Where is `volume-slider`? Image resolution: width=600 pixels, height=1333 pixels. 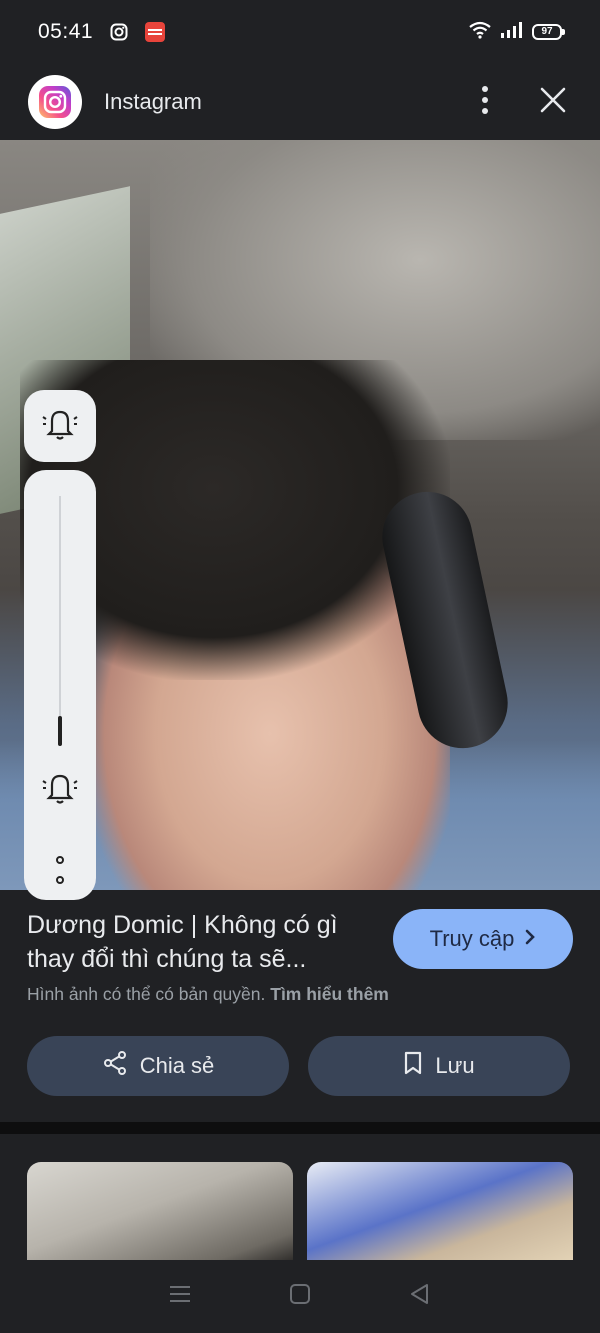 volume-slider is located at coordinates (60, 621).